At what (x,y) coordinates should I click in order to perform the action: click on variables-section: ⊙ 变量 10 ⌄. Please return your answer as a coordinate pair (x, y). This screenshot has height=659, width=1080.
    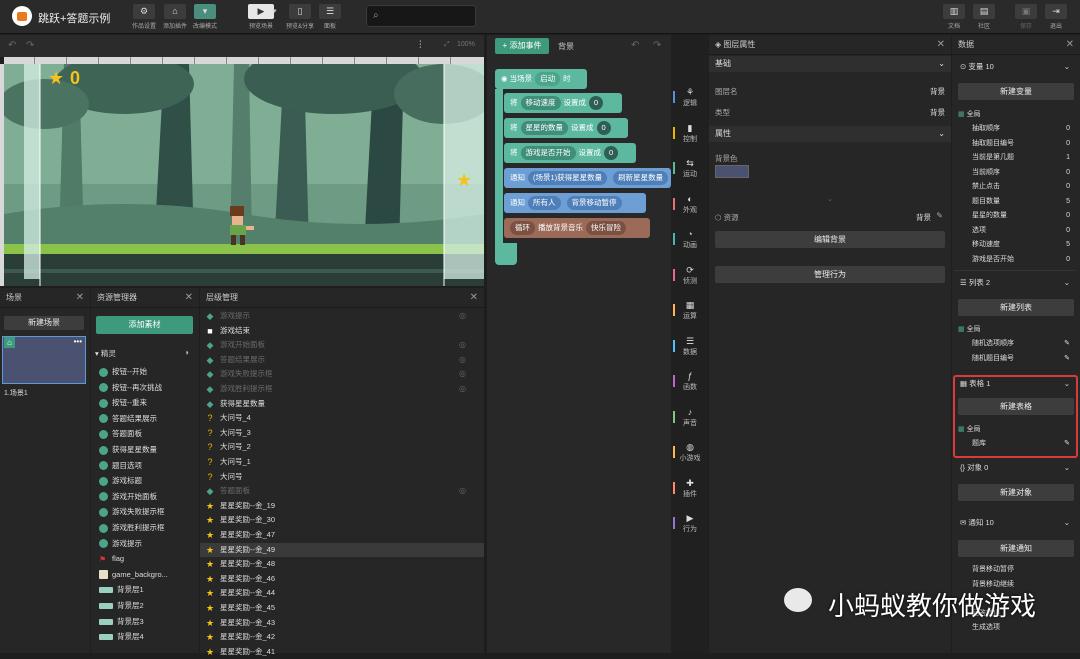
    Looking at the image, I should click on (1015, 67).